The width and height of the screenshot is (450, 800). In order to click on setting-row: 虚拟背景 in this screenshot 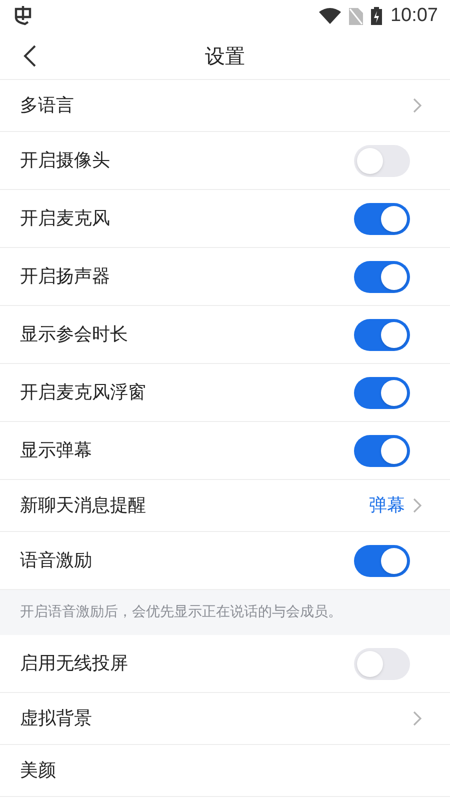, I will do `click(225, 719)`.